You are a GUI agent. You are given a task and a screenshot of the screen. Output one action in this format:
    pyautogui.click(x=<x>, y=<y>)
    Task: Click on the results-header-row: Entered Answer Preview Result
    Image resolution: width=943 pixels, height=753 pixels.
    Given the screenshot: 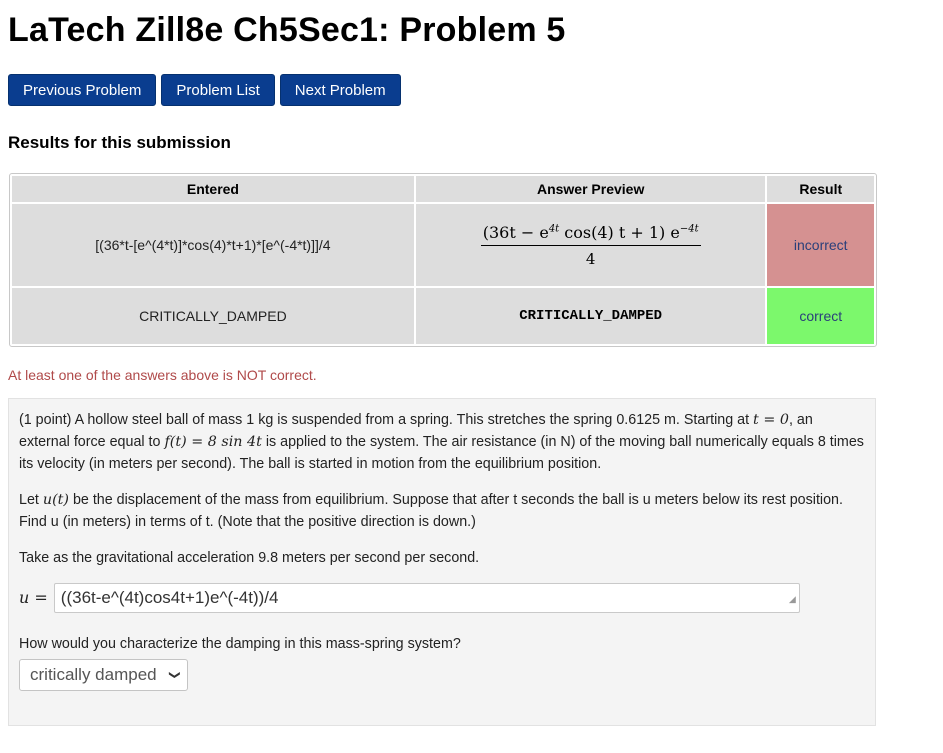 What is the action you would take?
    pyautogui.click(x=443, y=189)
    